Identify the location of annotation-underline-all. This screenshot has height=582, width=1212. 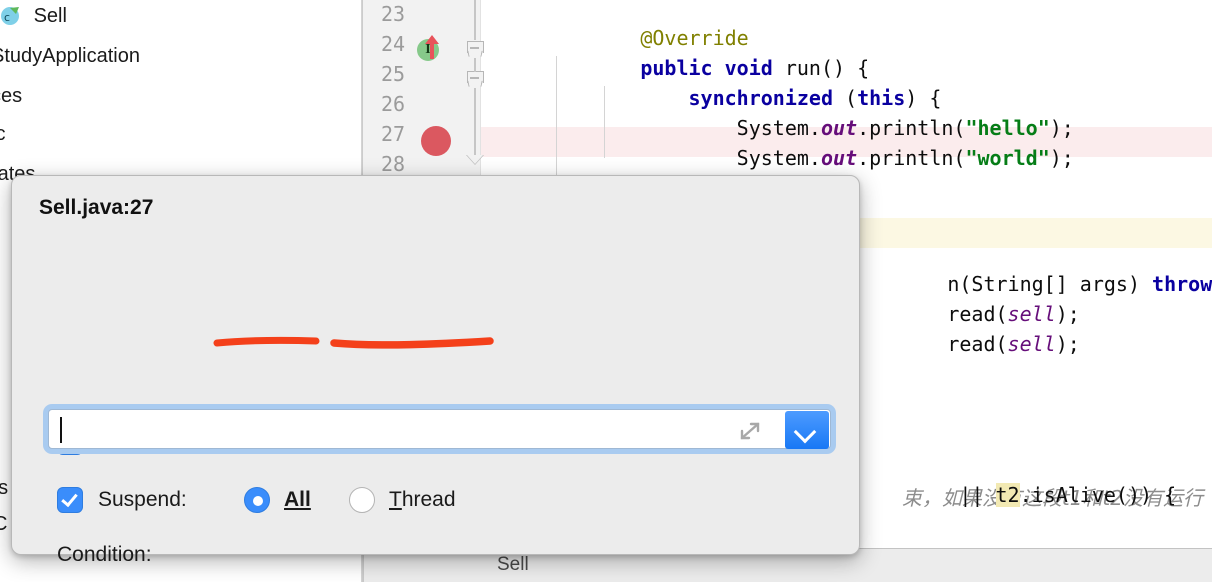
(266, 341).